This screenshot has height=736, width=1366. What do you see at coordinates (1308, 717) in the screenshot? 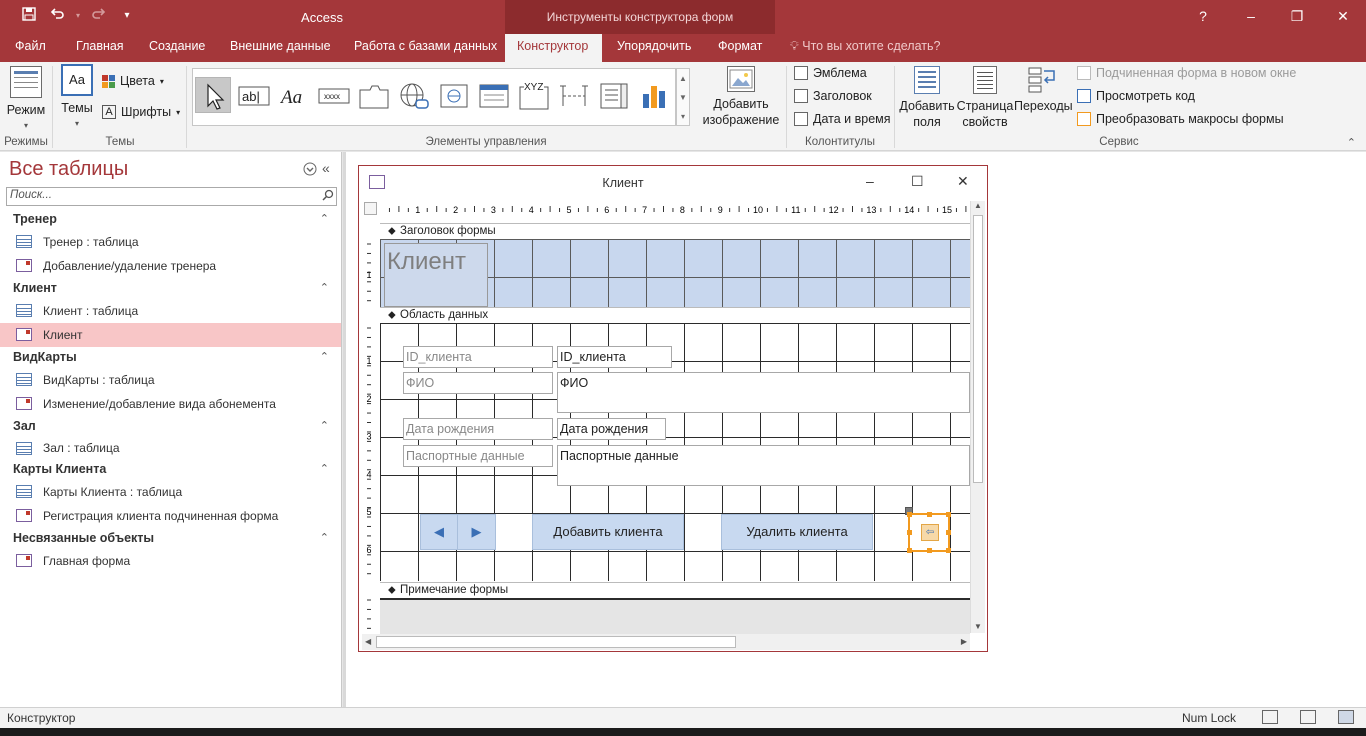
I see `layout-view-icon` at bounding box center [1308, 717].